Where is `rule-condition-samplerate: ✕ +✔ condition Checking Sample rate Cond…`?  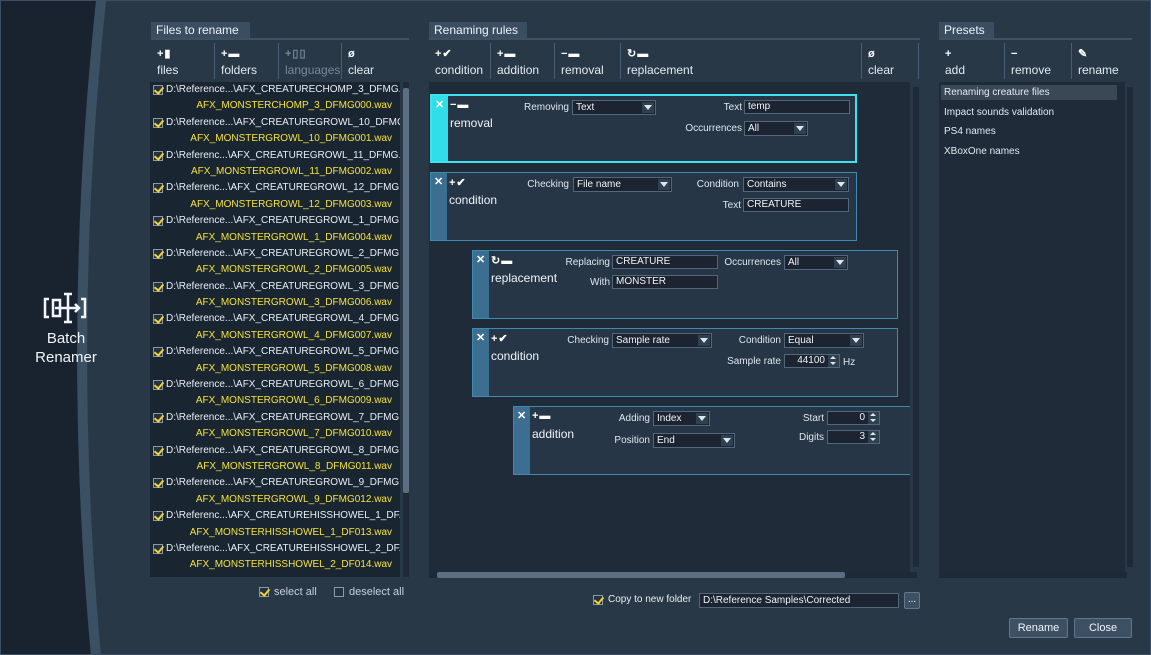 rule-condition-samplerate: ✕ +✔ condition Checking Sample rate Cond… is located at coordinates (685, 362).